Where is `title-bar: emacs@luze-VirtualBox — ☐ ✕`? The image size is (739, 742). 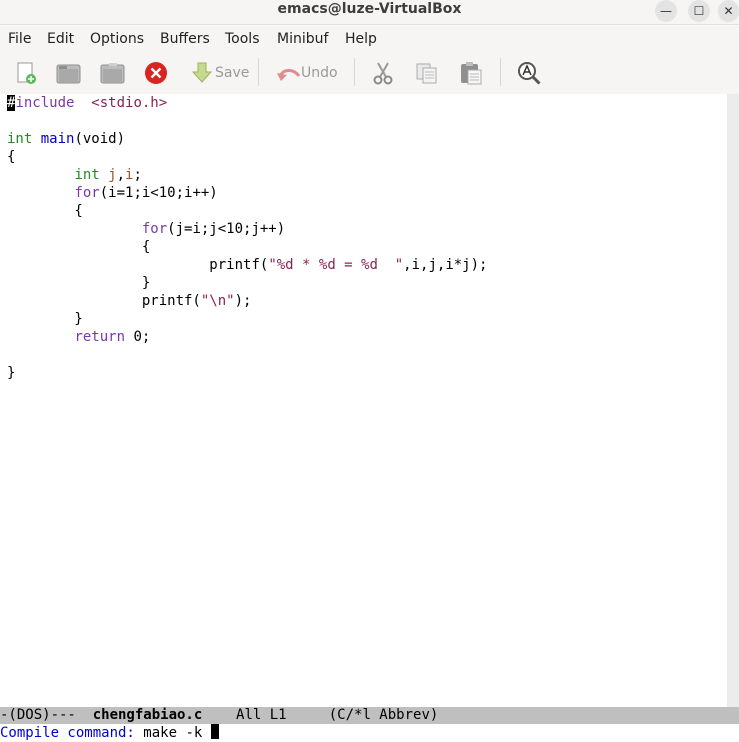
title-bar: emacs@luze-VirtualBox — ☐ ✕ is located at coordinates (369, 12).